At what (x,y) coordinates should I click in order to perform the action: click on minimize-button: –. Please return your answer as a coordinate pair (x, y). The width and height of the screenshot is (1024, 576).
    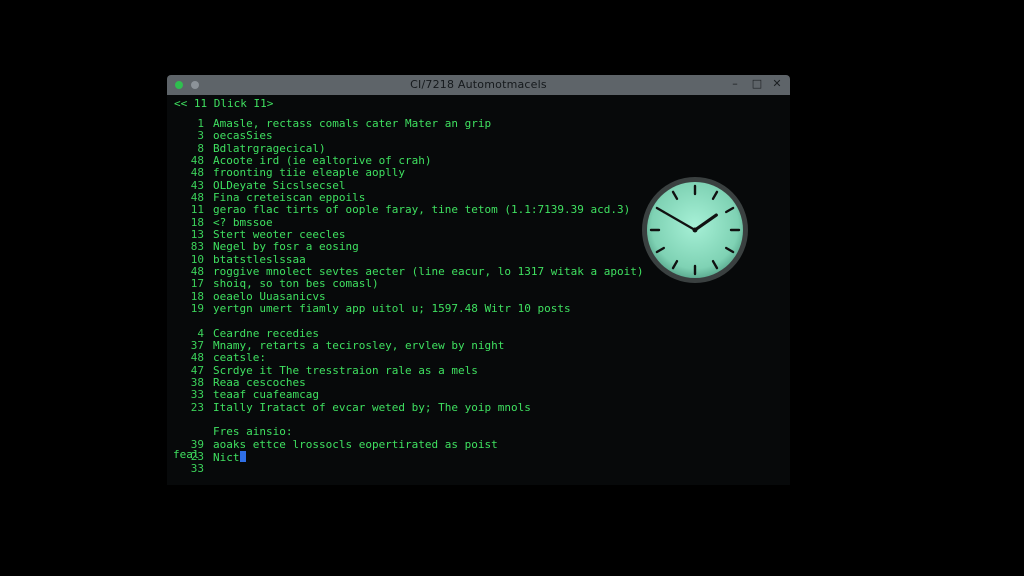
    Looking at the image, I should click on (735, 83).